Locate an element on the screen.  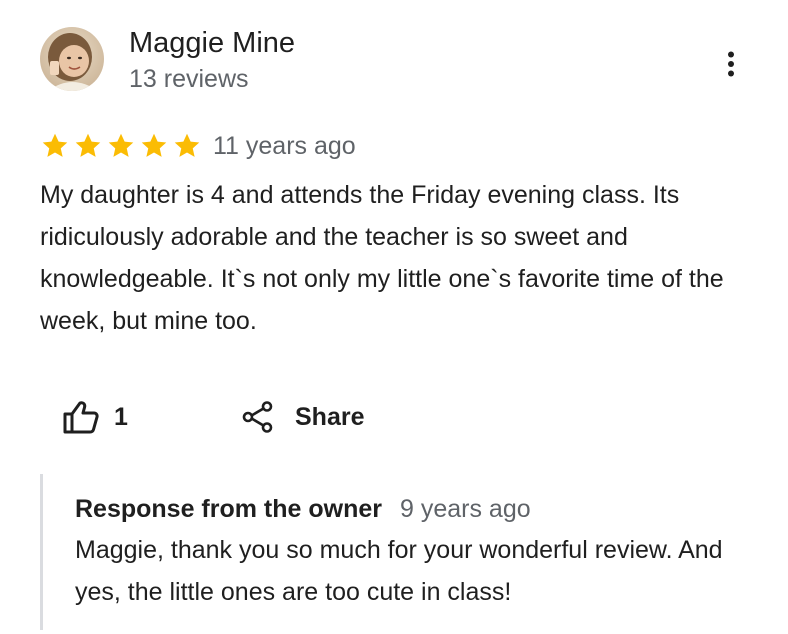
like-button: 1 is located at coordinates (95, 417).